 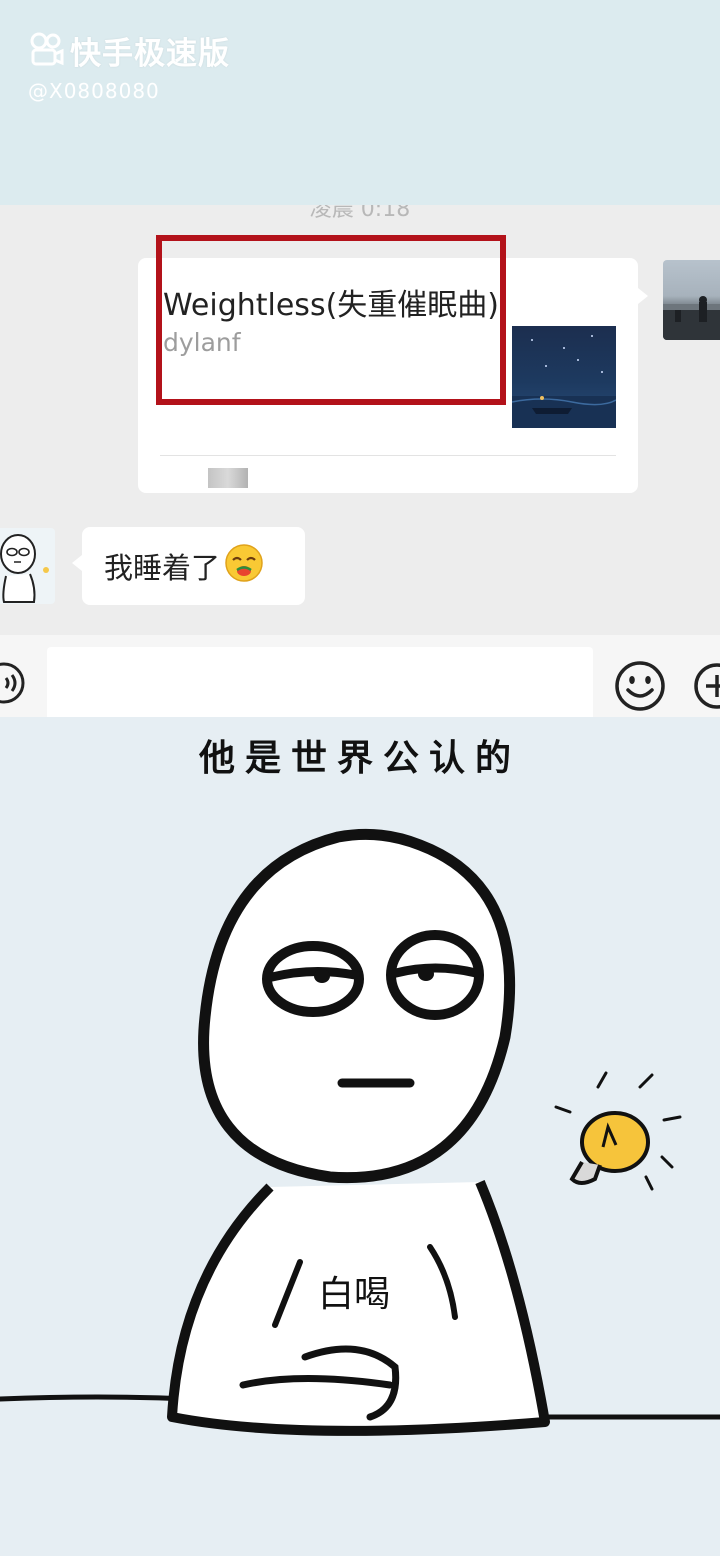 I want to click on message-text: 我睡着了, so click(x=162, y=568).